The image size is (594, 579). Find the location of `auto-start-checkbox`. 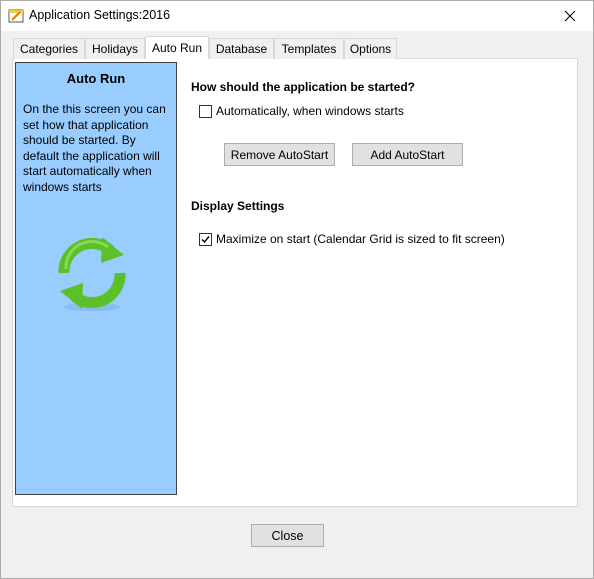

auto-start-checkbox is located at coordinates (205, 111).